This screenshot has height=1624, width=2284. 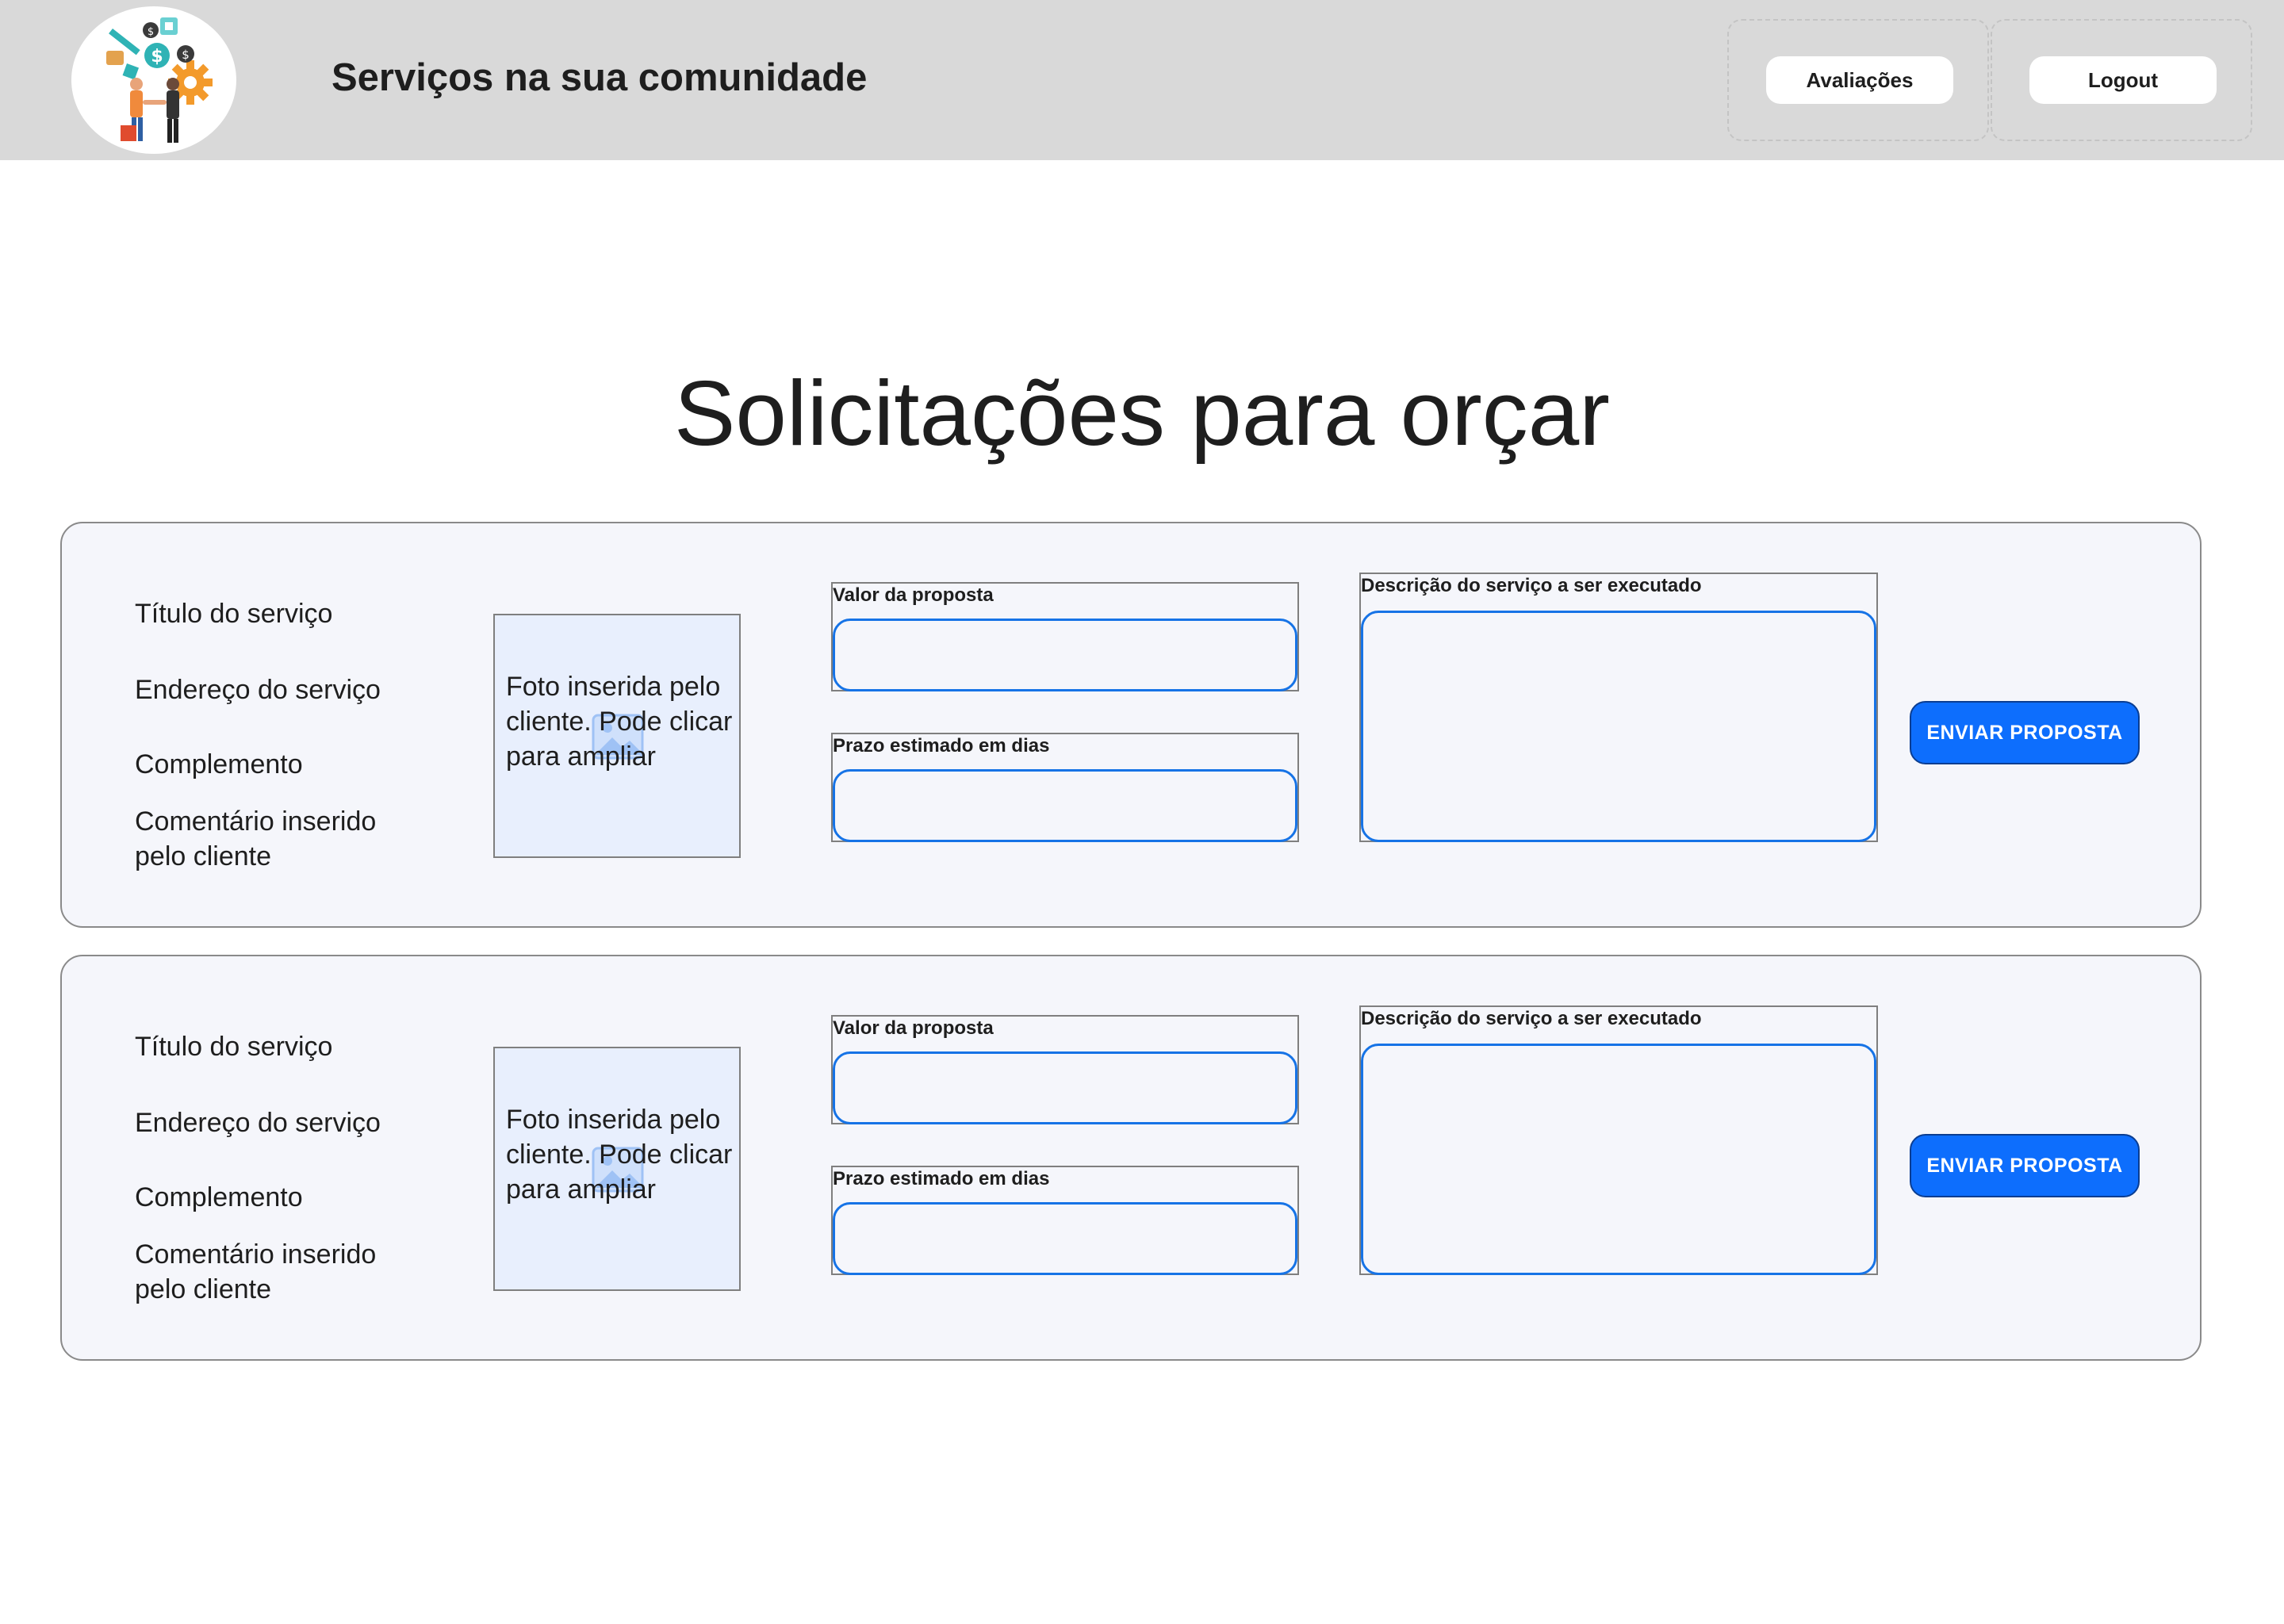 What do you see at coordinates (1859, 80) in the screenshot?
I see `reviews-button: Avaliações` at bounding box center [1859, 80].